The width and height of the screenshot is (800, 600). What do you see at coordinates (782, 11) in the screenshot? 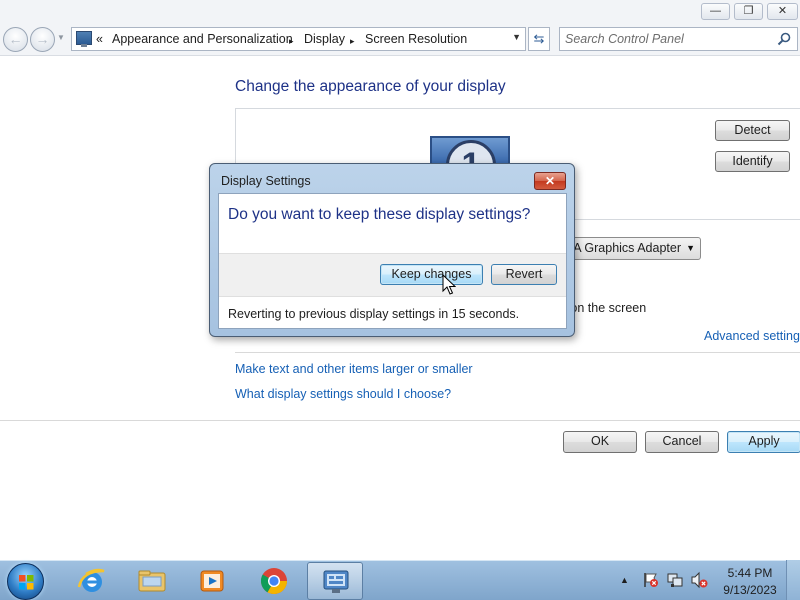
I see `close-window-button: ✕` at bounding box center [782, 11].